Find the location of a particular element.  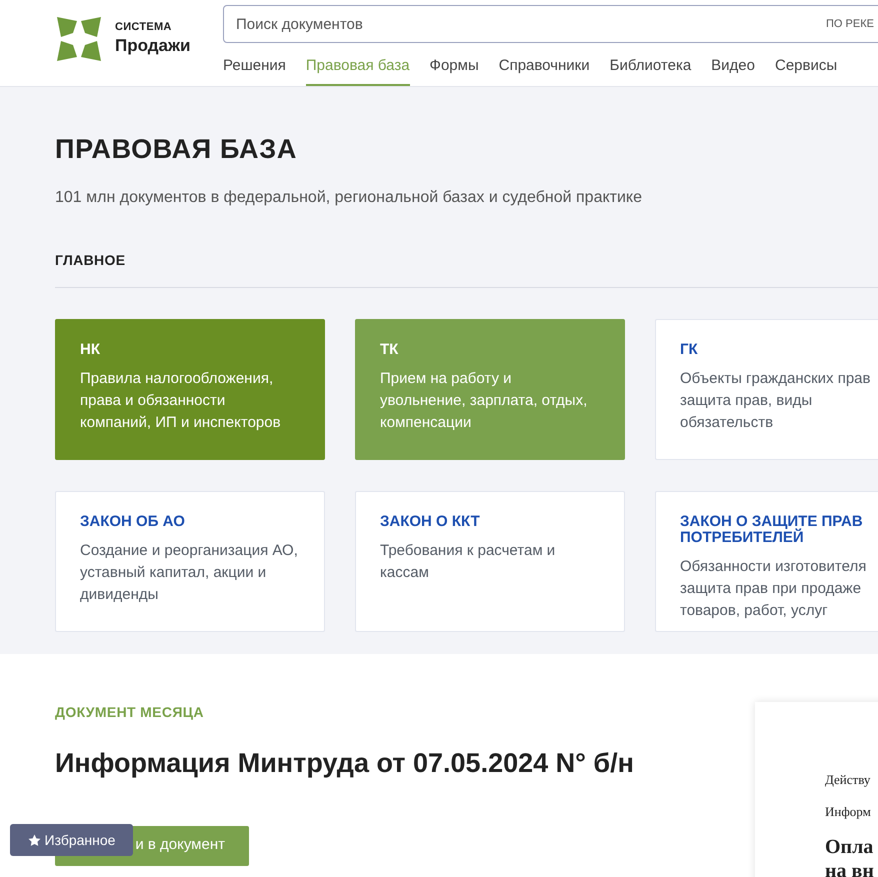

nav-tab: Библиотека is located at coordinates (651, 70).